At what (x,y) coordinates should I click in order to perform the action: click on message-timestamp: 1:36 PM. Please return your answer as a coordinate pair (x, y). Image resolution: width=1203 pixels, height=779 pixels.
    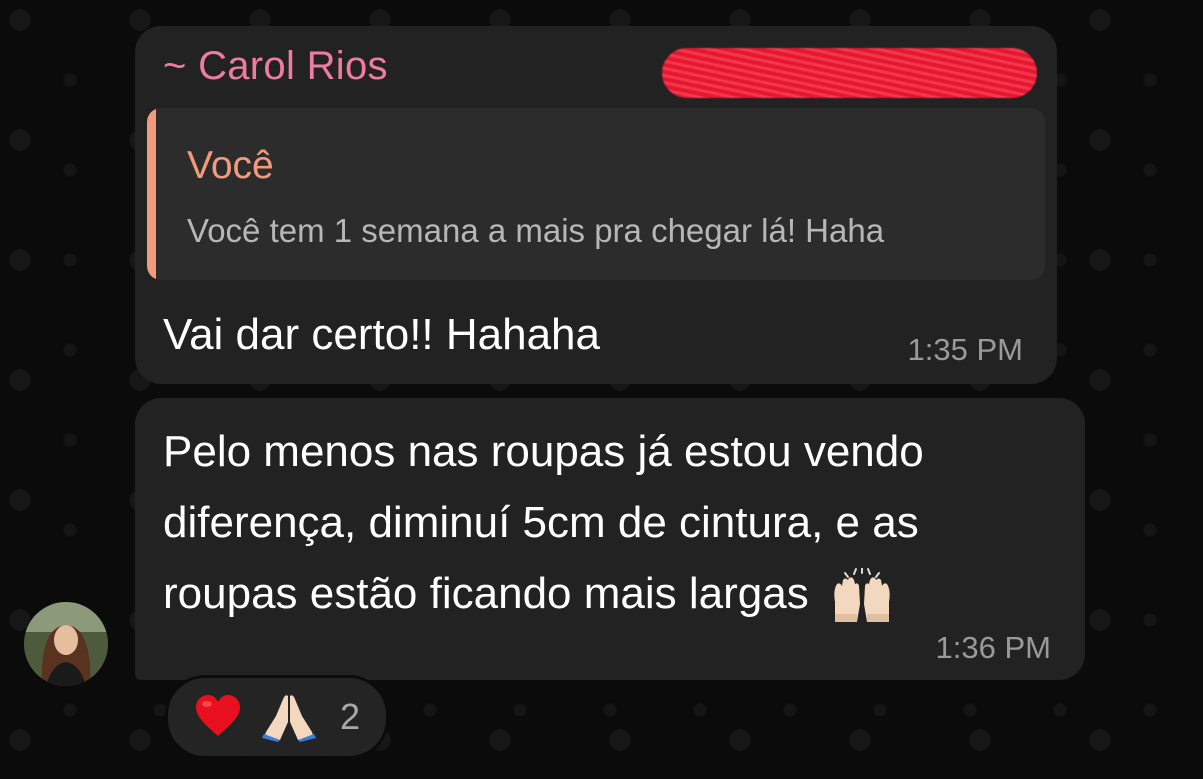
    Looking at the image, I should click on (993, 647).